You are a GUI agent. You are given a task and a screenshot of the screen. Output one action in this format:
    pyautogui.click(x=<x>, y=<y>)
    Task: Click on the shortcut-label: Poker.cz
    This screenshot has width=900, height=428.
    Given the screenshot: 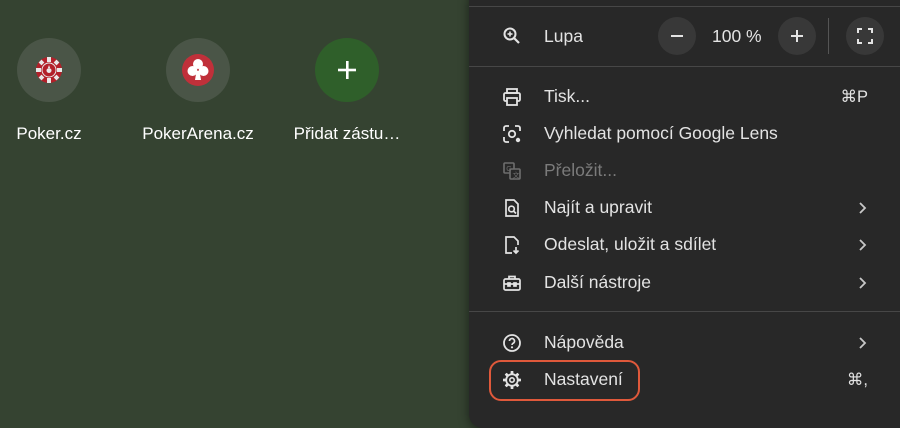 What is the action you would take?
    pyautogui.click(x=49, y=133)
    